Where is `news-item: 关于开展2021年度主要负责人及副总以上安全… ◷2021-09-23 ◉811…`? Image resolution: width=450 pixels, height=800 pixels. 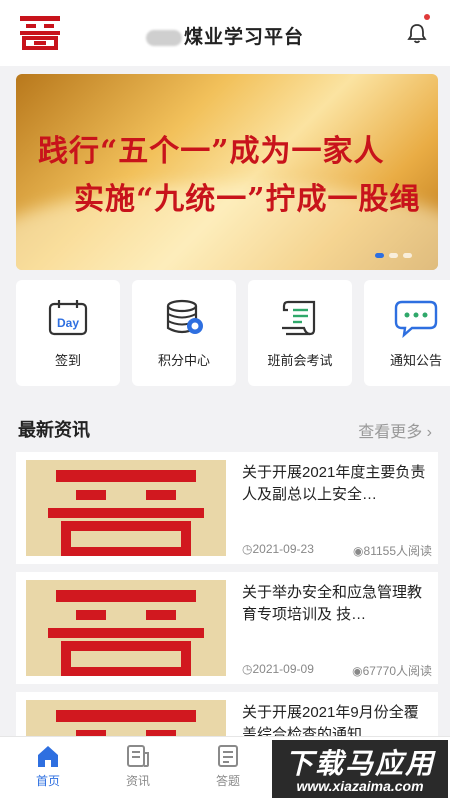
news-item: 关于开展2021年度主要负责人及副总以上安全… ◷2021-09-23 ◉811… is located at coordinates (227, 508).